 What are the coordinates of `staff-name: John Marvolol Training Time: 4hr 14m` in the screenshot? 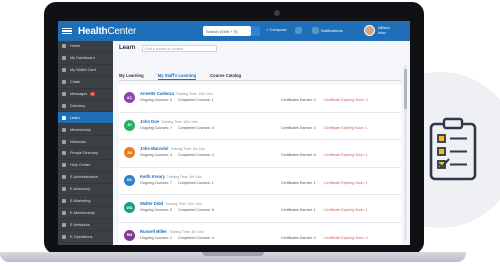 It's located at (172, 148).